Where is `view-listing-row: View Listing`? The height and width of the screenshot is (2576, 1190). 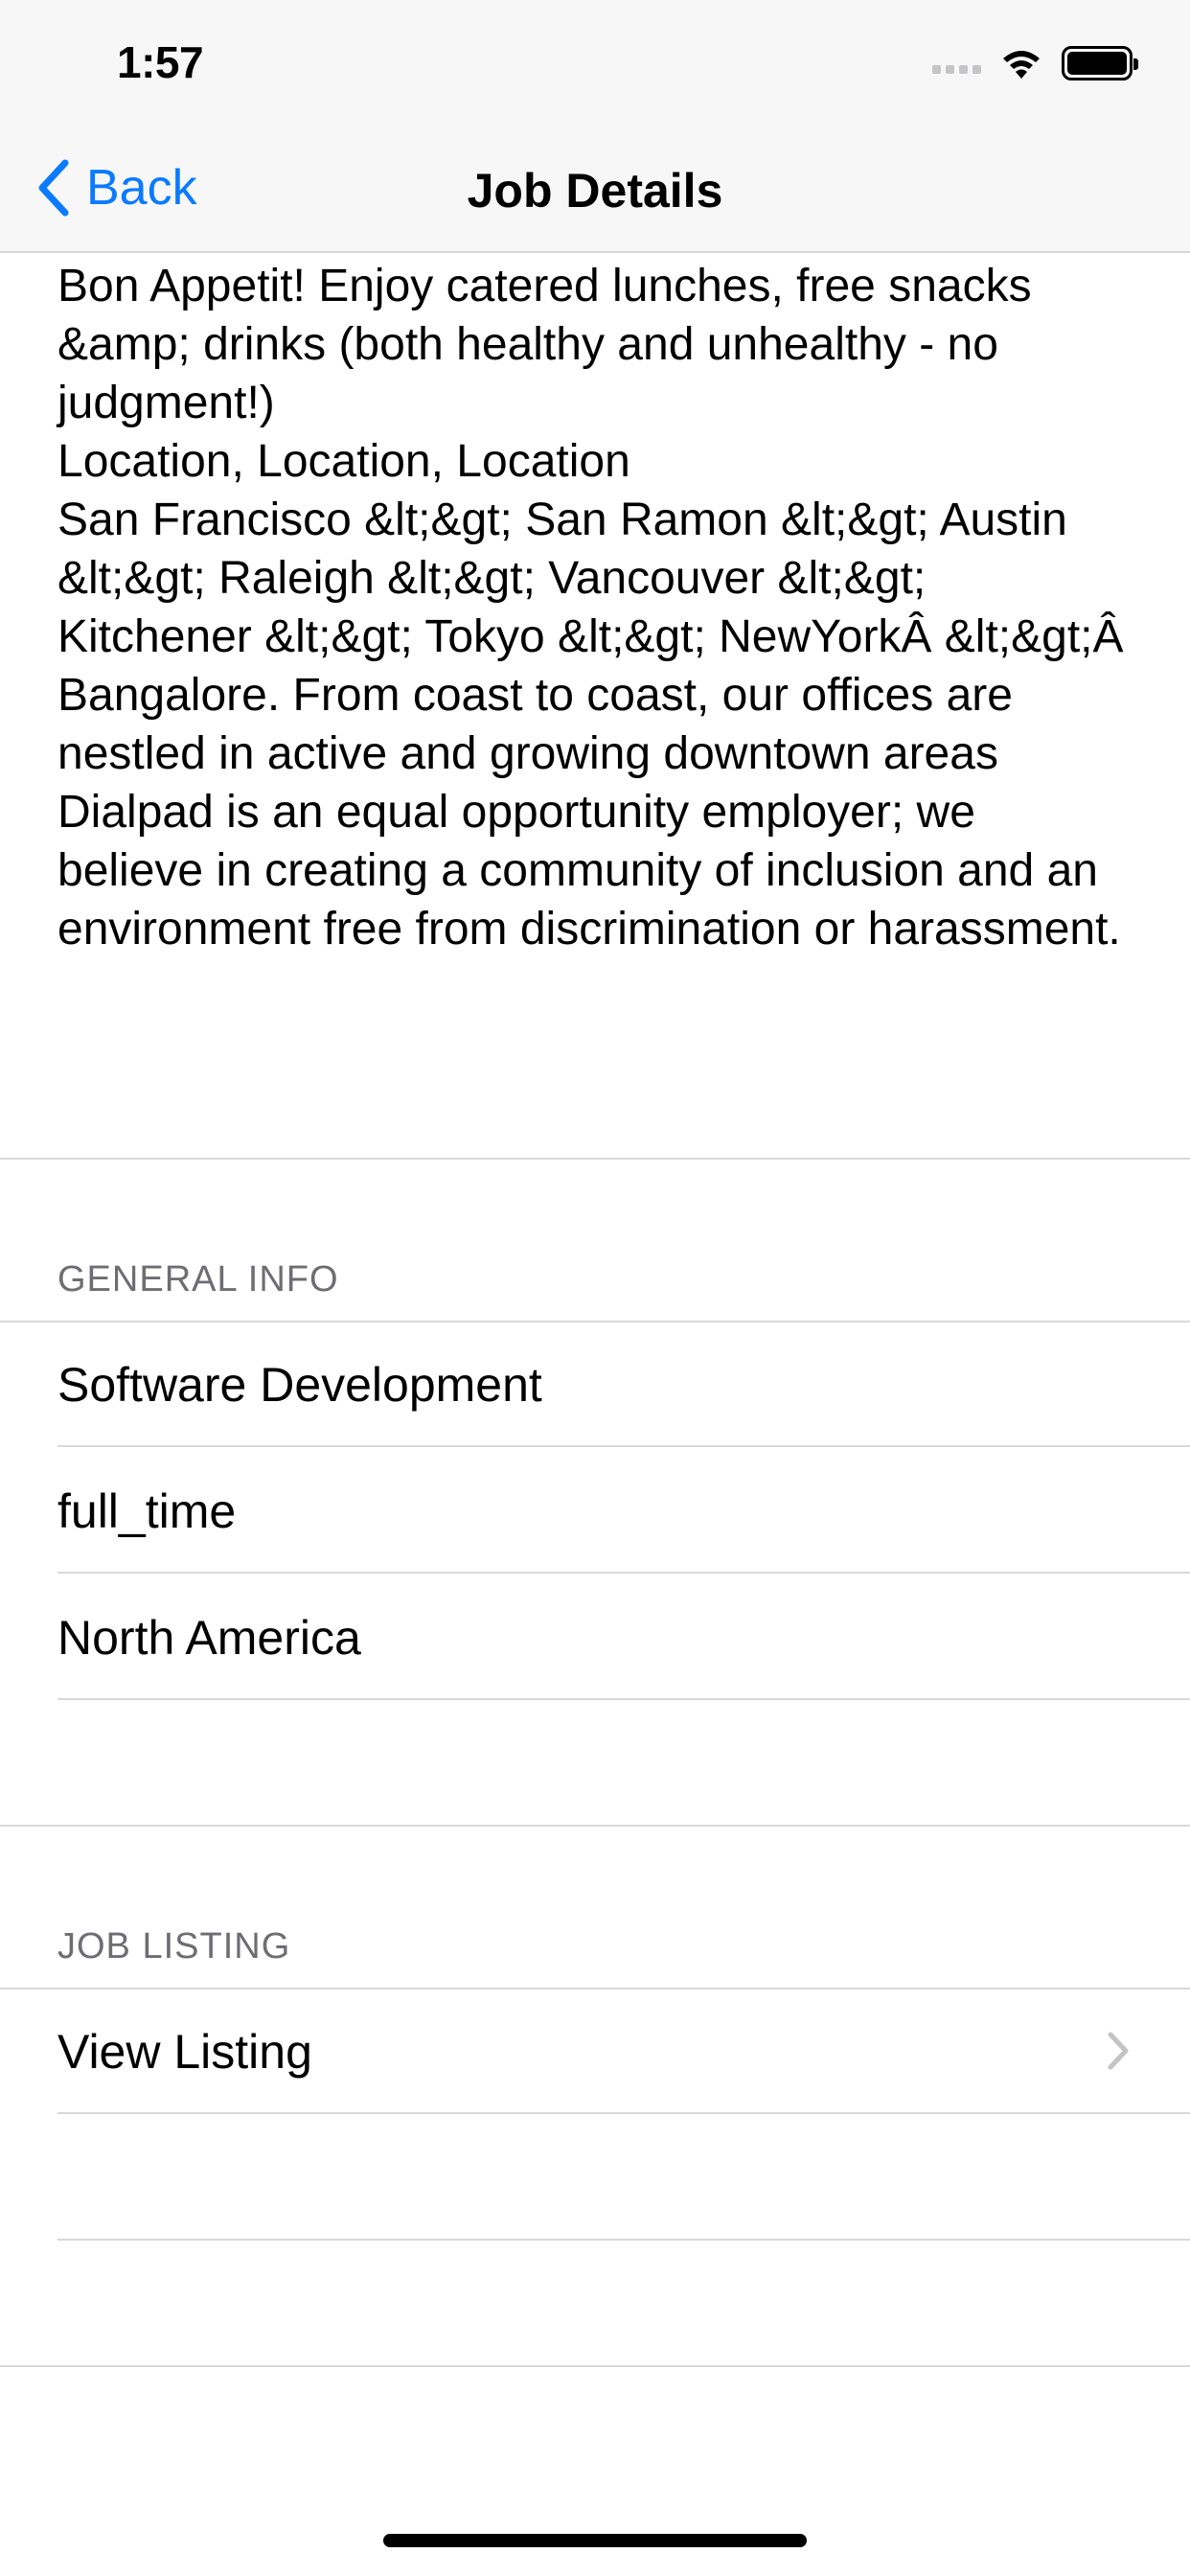 view-listing-row: View Listing is located at coordinates (595, 2051).